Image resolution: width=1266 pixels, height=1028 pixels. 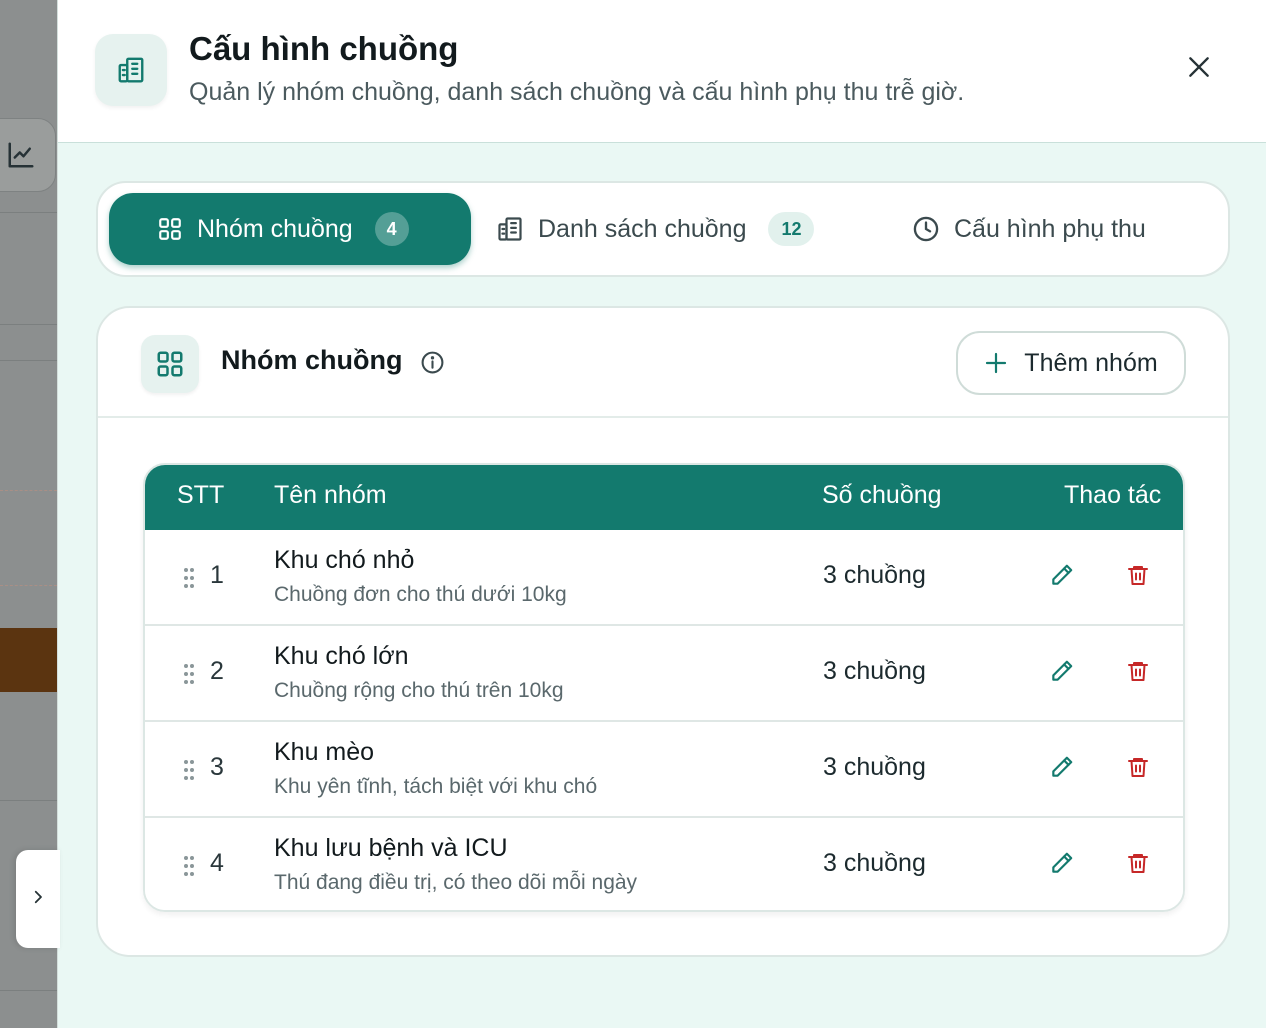 What do you see at coordinates (663, 363) in the screenshot?
I see `card-header: Nhóm chuồng Thêm nhóm` at bounding box center [663, 363].